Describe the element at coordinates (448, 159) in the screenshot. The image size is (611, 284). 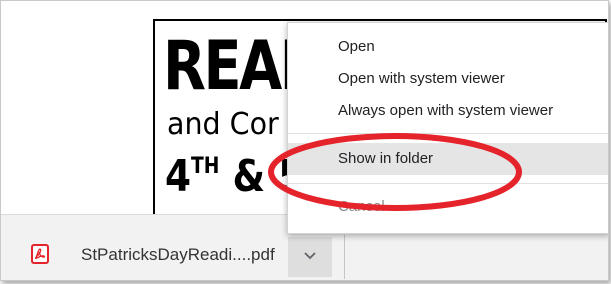
I see `menu-item-show-in-folder: Show in folder` at that location.